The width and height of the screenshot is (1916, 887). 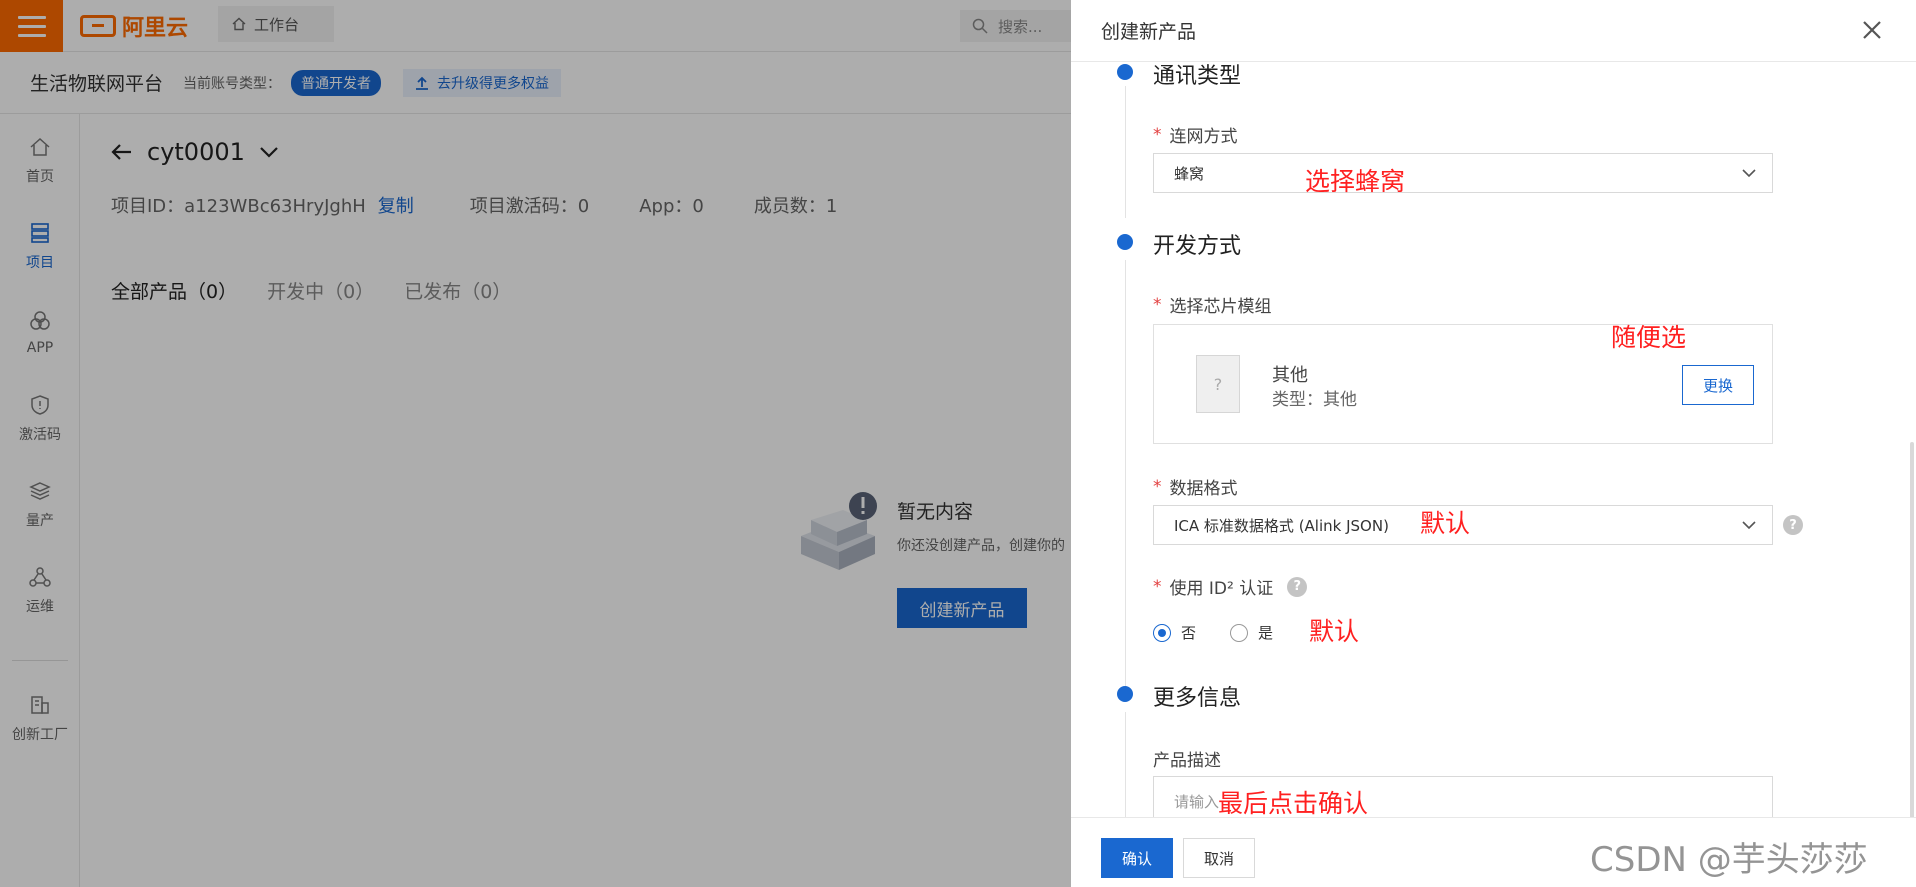 I want to click on network-select: 蜂窝, so click(x=1463, y=173).